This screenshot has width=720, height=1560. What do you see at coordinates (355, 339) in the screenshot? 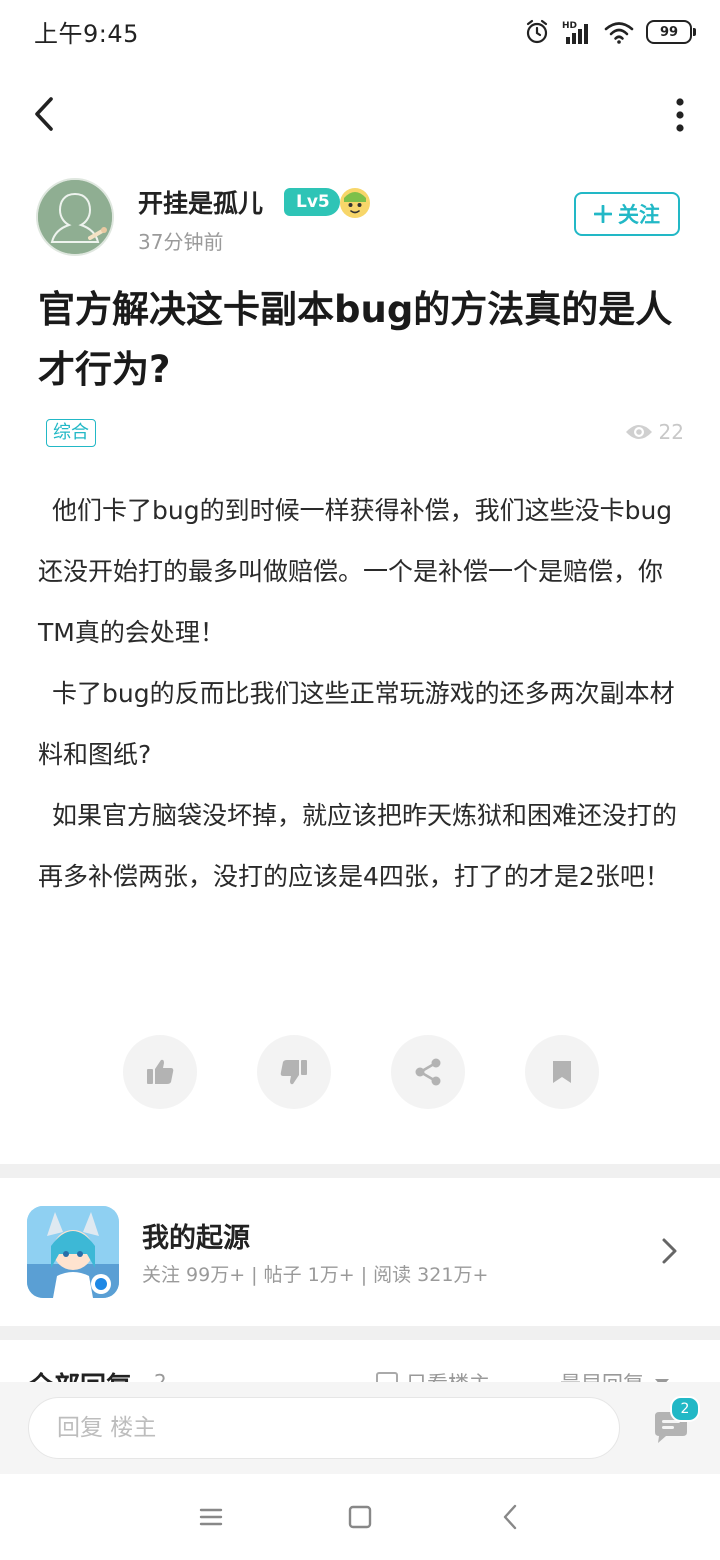
I see `post-title: 官方解决这卡副本bug的方法真的是人才行为?` at bounding box center [355, 339].